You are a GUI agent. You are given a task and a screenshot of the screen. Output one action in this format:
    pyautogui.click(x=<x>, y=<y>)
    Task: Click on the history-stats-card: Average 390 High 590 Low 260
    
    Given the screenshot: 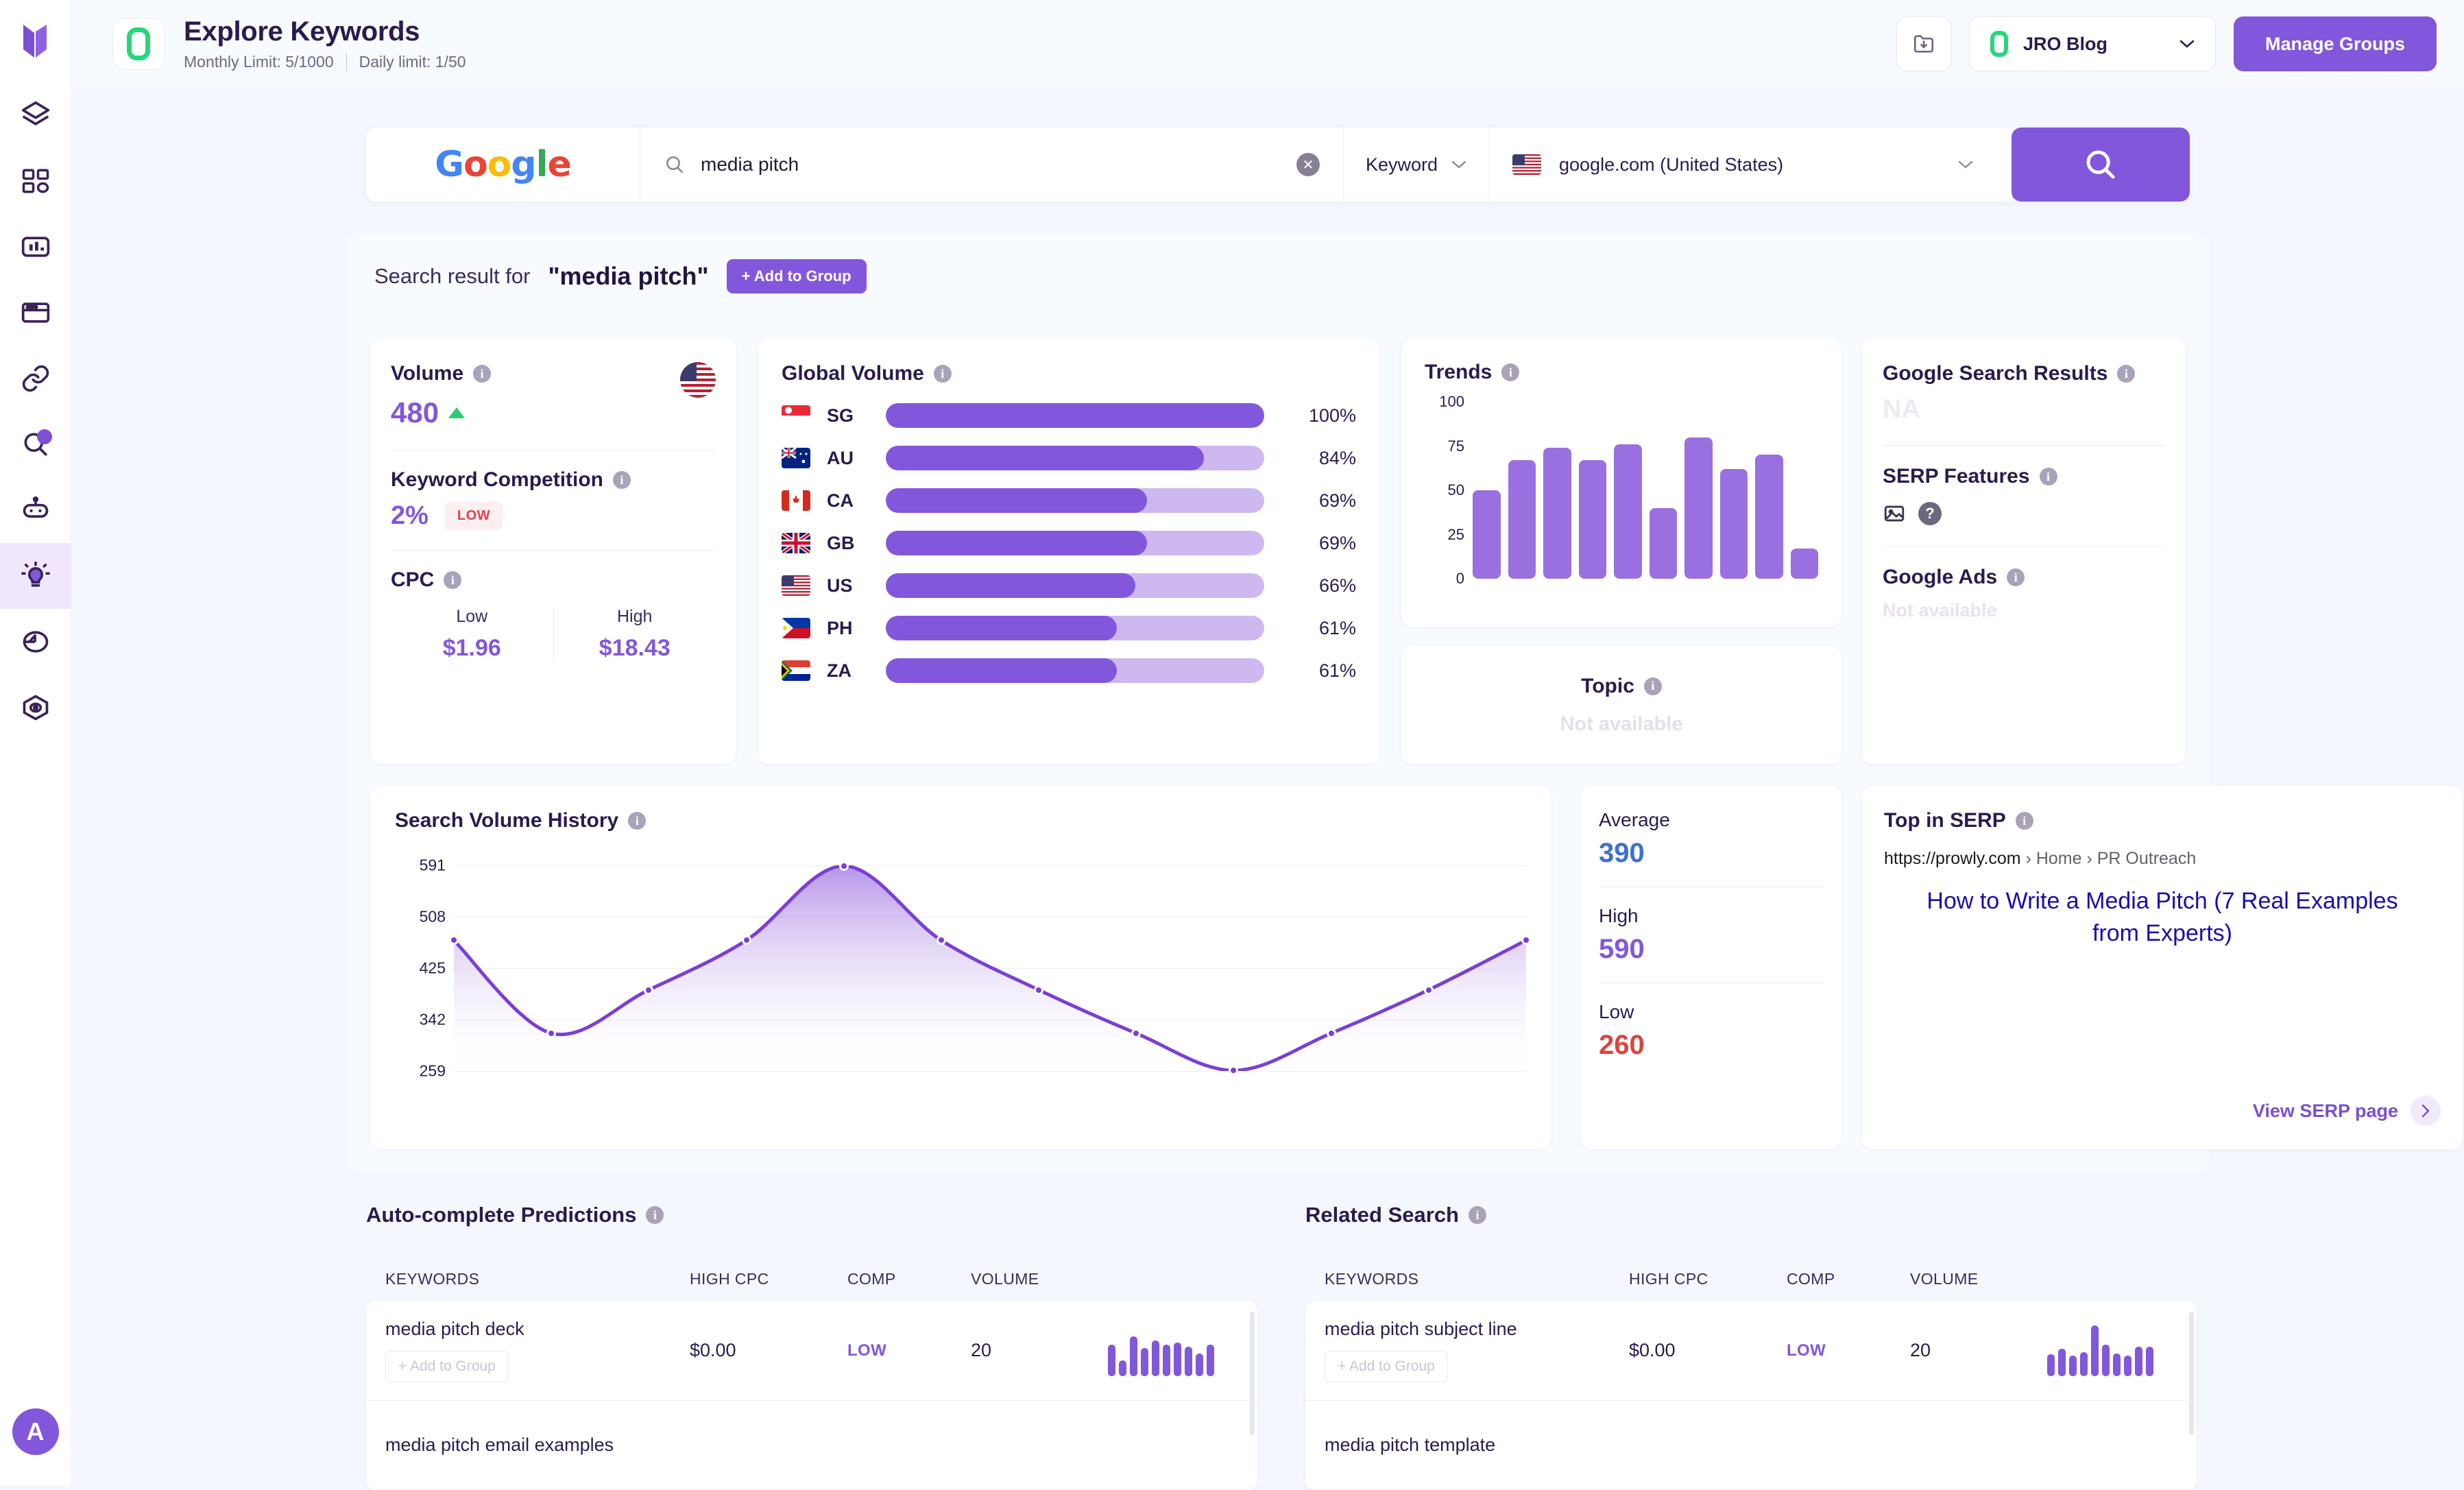 What is the action you would take?
    pyautogui.click(x=1711, y=967)
    